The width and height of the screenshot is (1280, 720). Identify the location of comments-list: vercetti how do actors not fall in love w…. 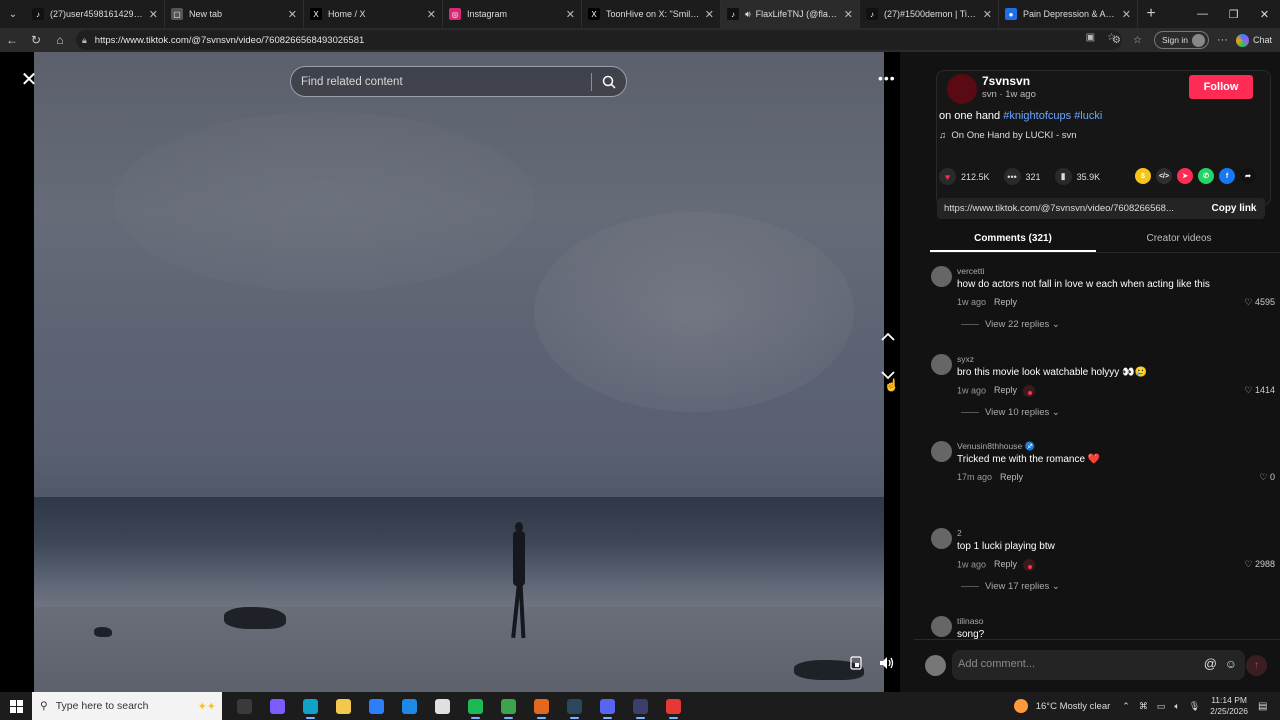
(1097, 451).